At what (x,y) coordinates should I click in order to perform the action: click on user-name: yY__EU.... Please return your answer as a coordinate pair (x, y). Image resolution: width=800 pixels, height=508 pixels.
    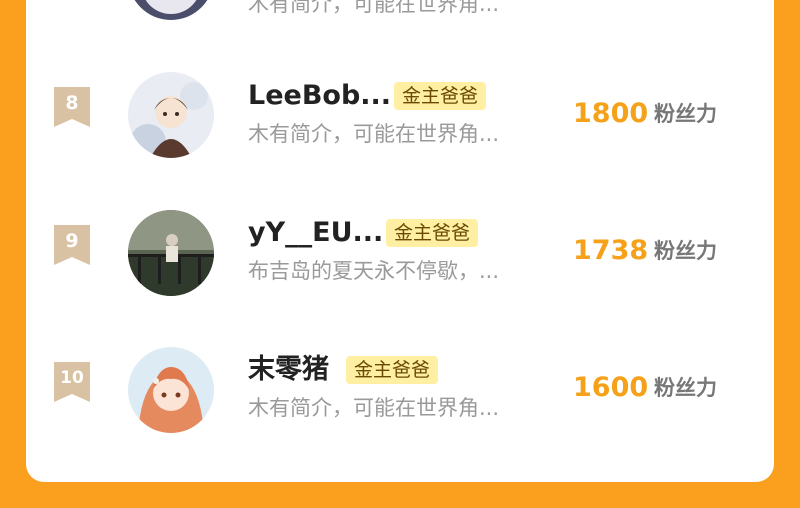
    Looking at the image, I should click on (315, 233).